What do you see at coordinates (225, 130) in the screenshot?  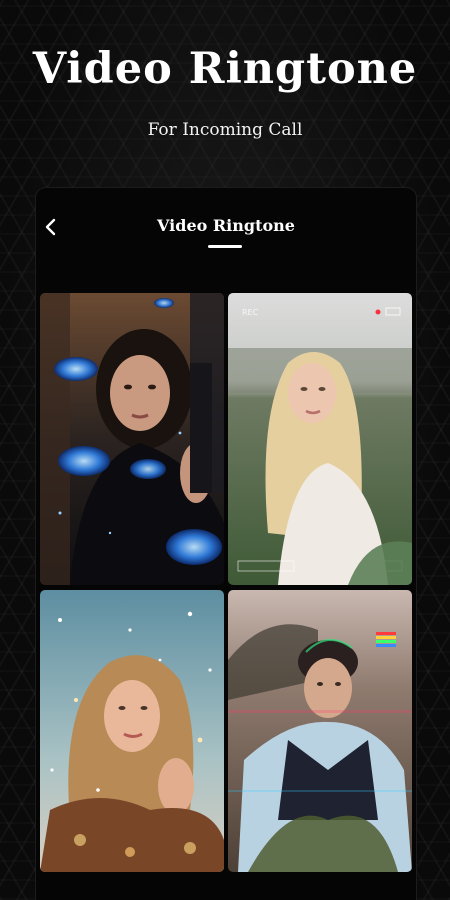 I see `headline-subtitle: For Incoming Call` at bounding box center [225, 130].